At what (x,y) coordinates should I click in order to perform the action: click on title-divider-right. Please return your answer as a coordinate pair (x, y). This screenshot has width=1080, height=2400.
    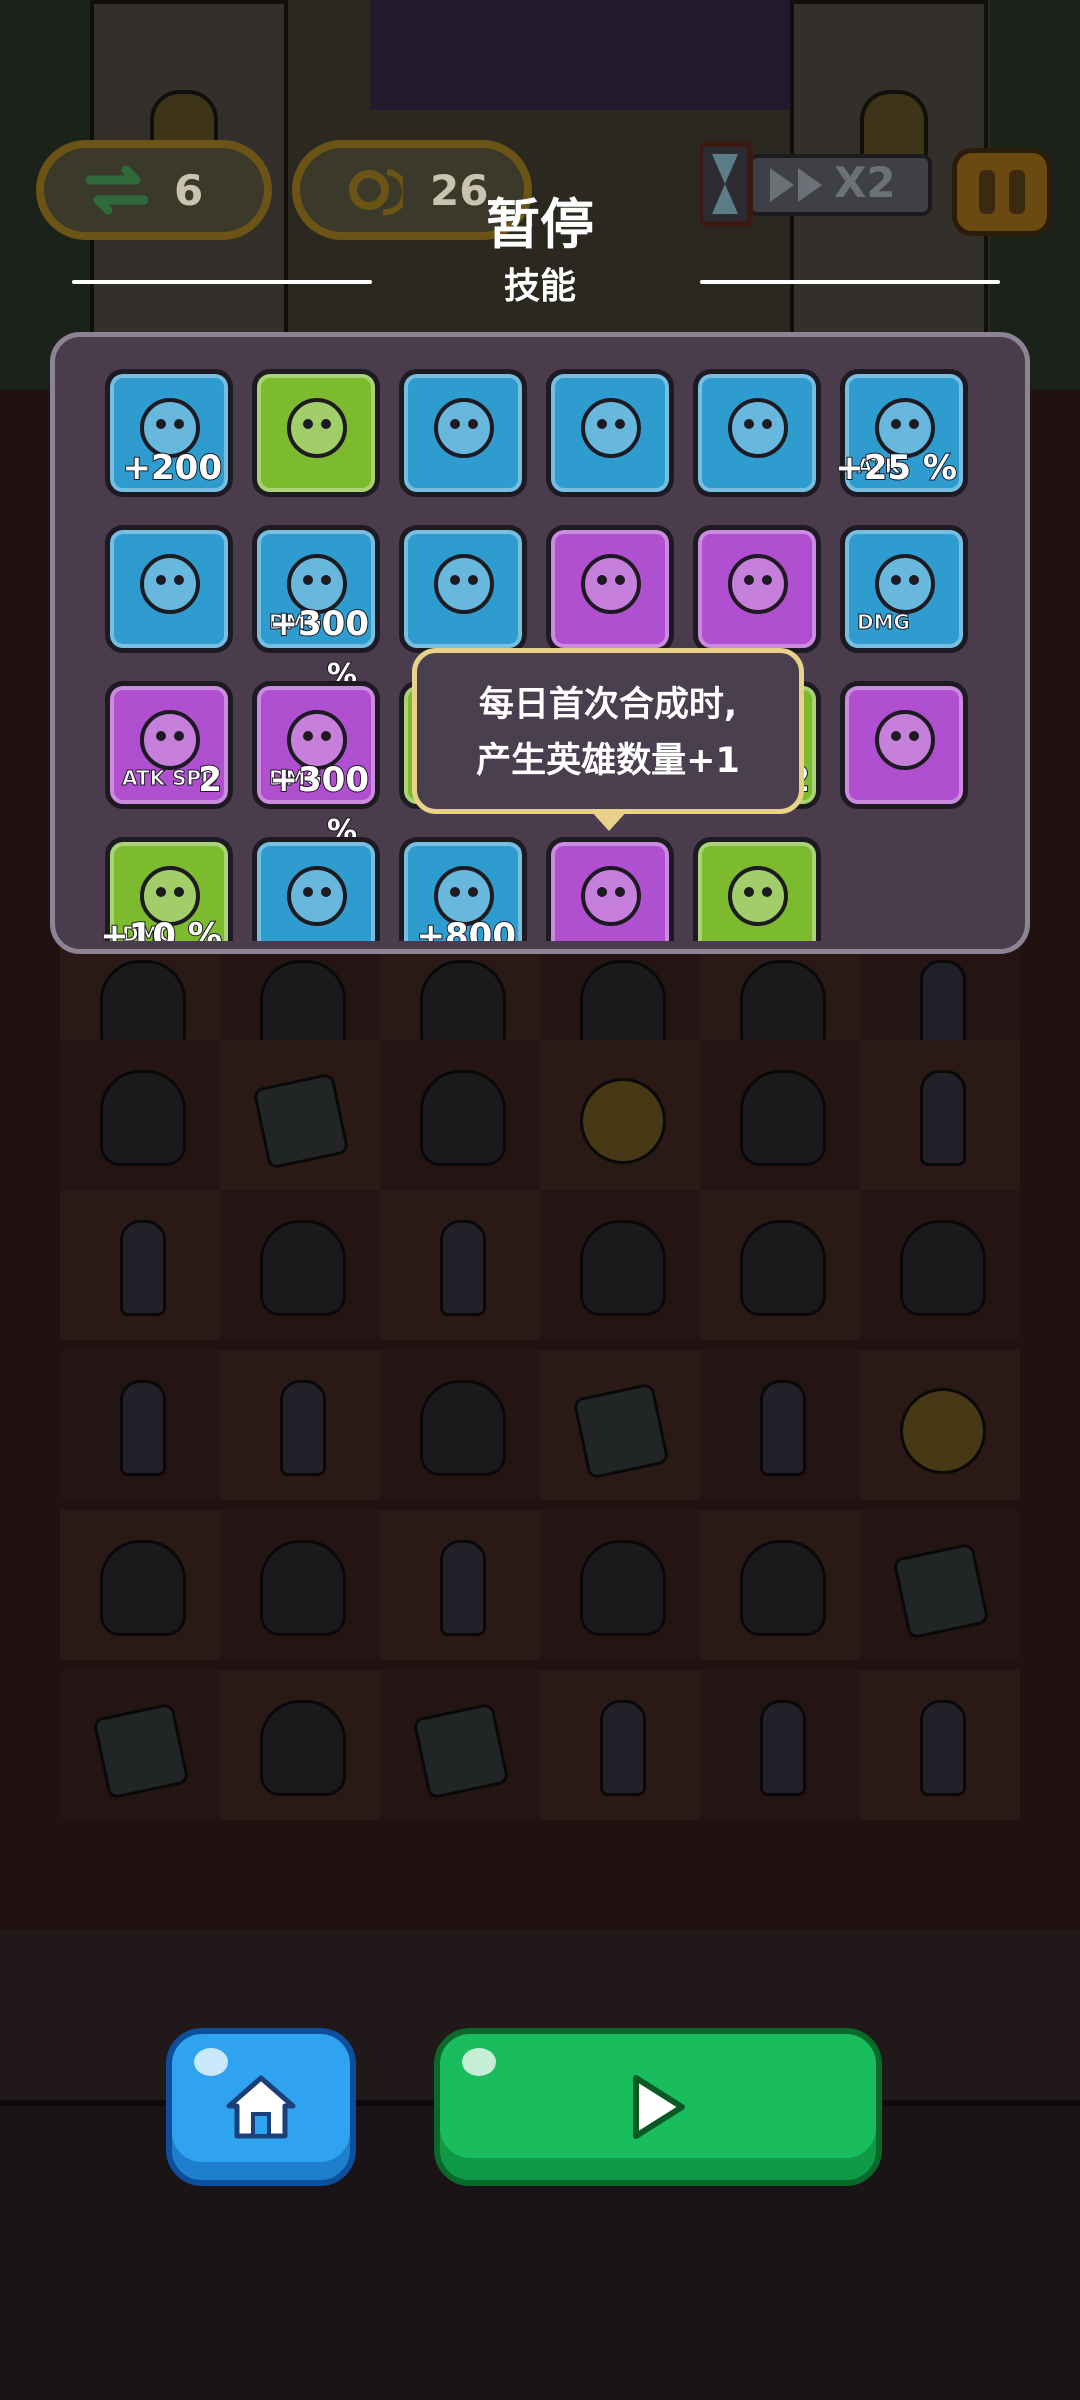
    Looking at the image, I should click on (850, 282).